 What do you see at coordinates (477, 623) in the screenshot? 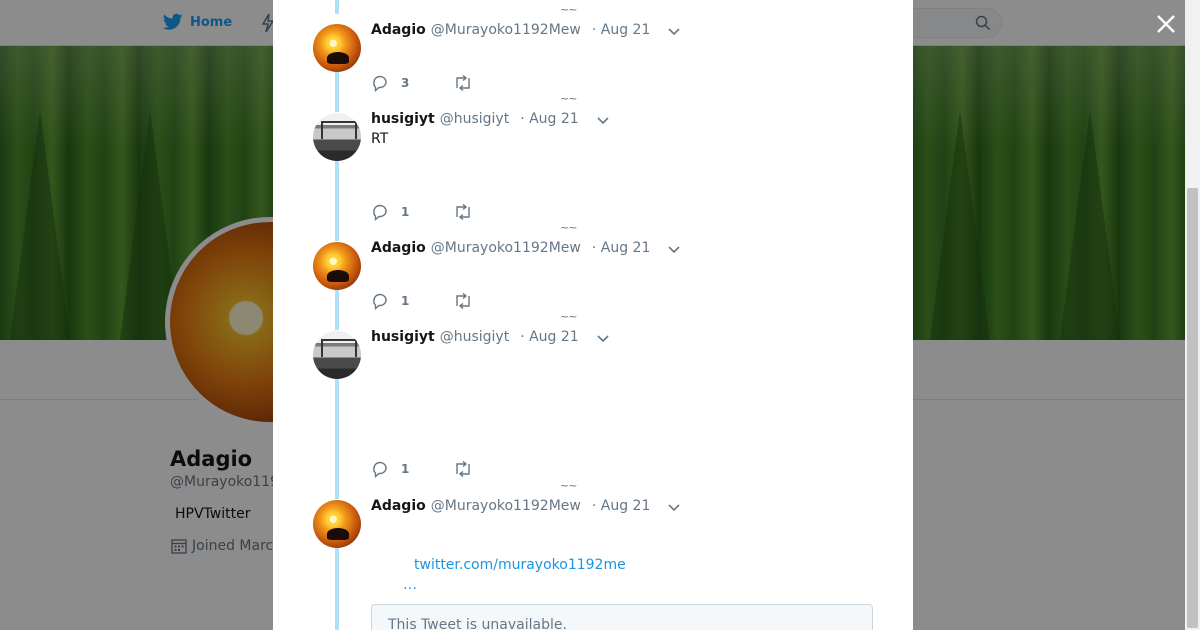
I see `unavailable-message: This Tweet is unavailable.` at bounding box center [477, 623].